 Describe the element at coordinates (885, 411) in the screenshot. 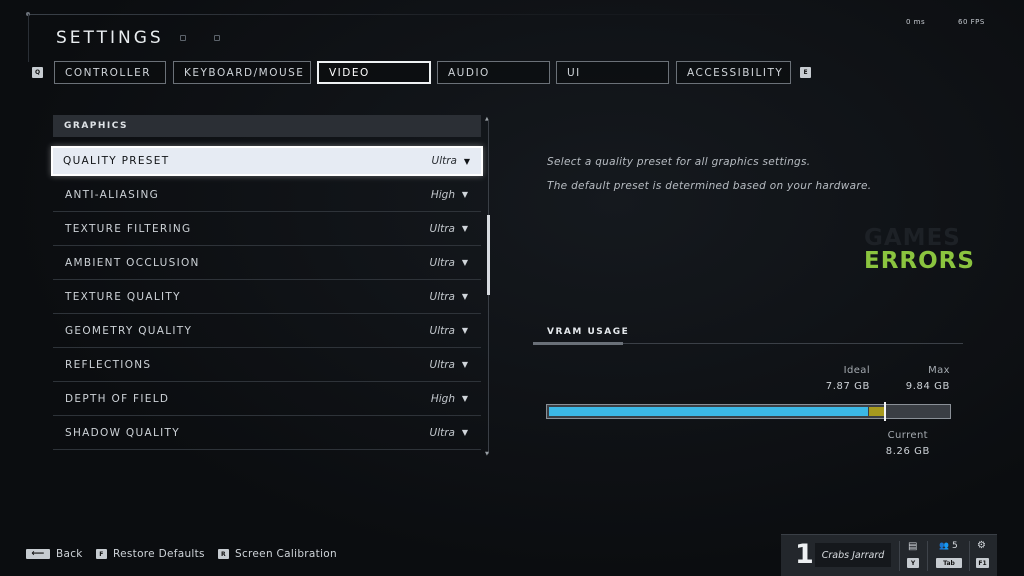

I see `vram-current-marker` at that location.